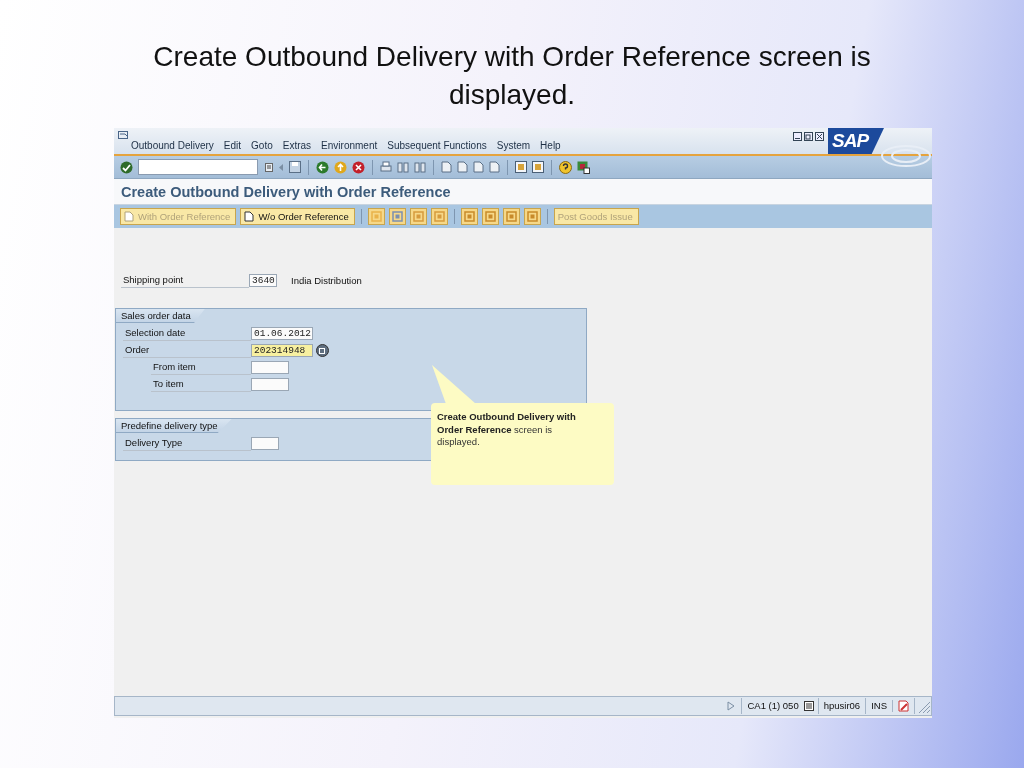  I want to click on field-label: Selection date, so click(187, 333).